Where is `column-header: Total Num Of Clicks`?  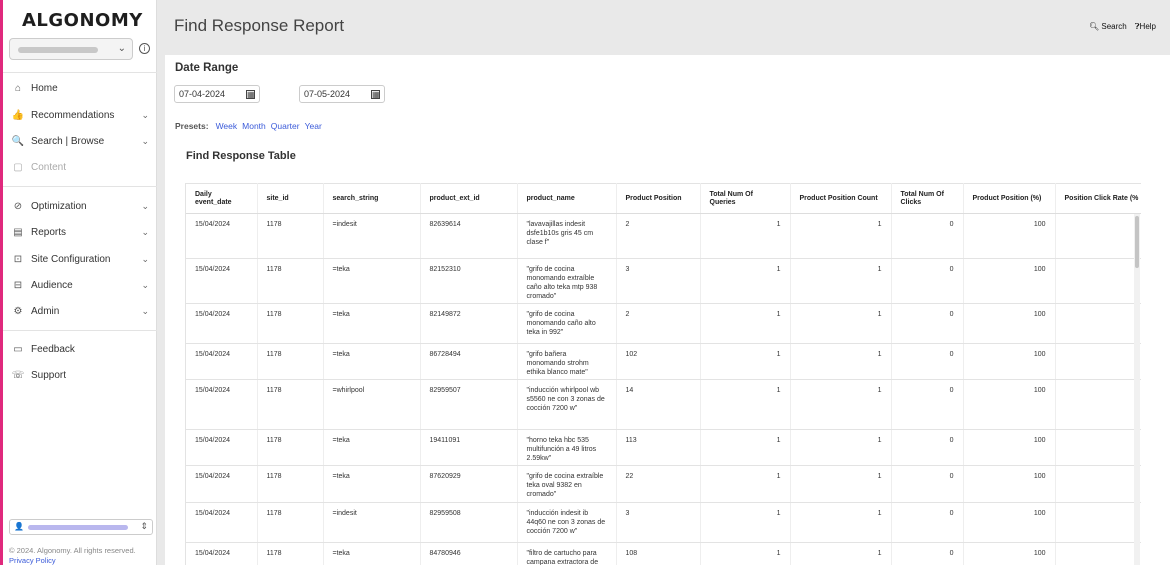
column-header: Total Num Of Clicks is located at coordinates (927, 198).